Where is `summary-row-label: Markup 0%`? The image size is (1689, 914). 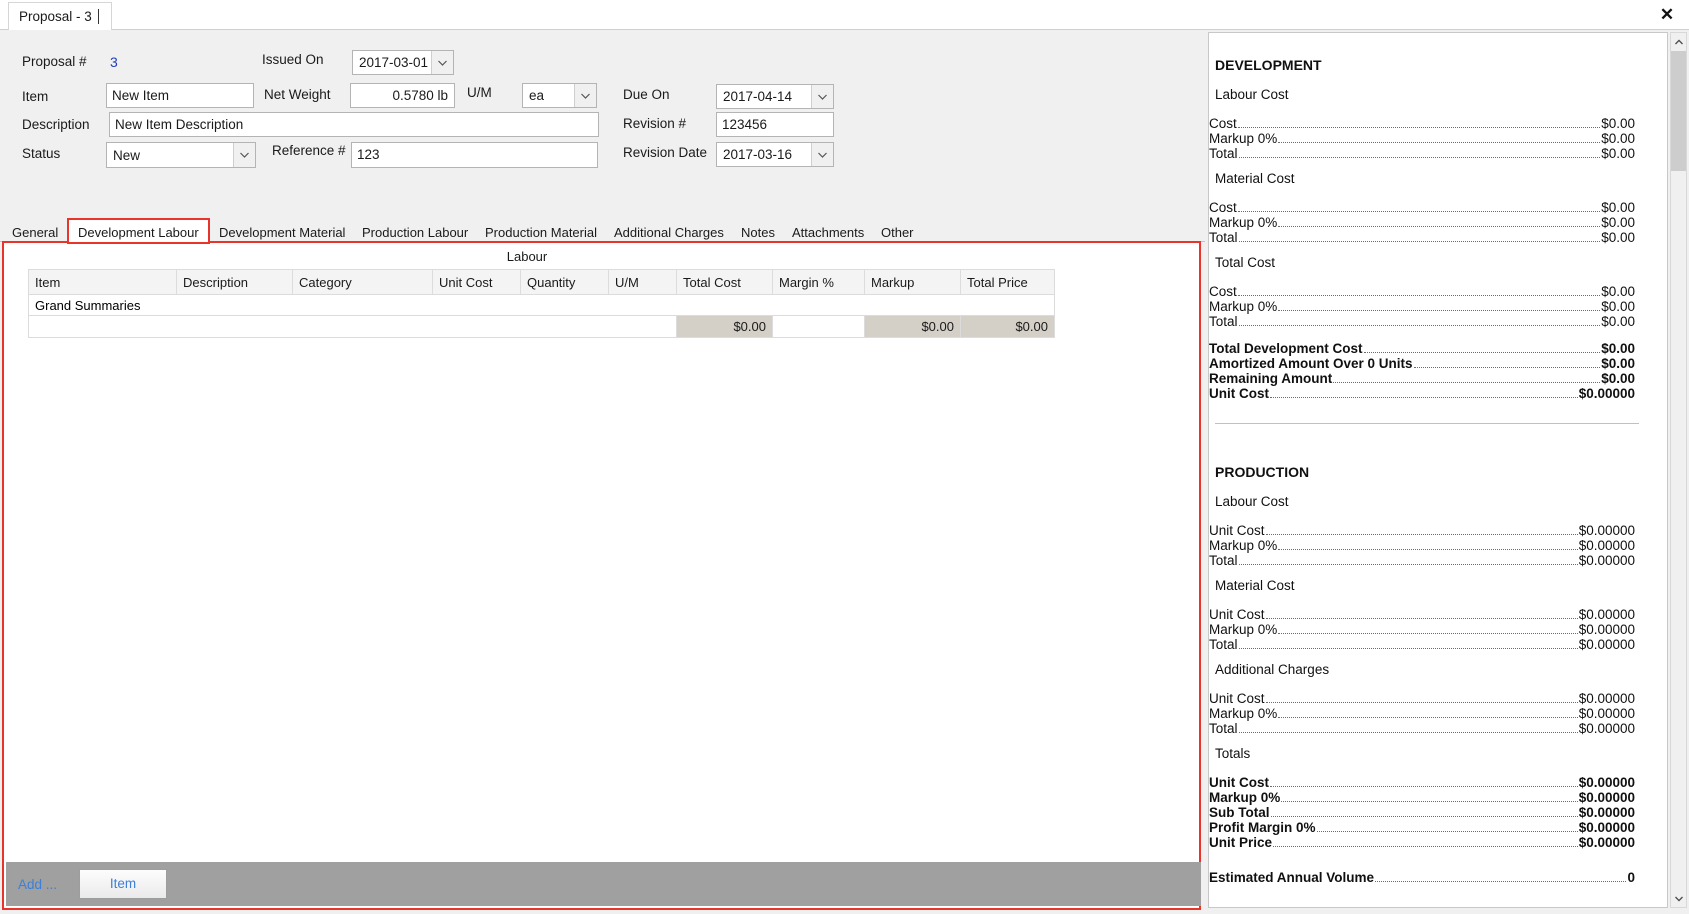 summary-row-label: Markup 0% is located at coordinates (1243, 306).